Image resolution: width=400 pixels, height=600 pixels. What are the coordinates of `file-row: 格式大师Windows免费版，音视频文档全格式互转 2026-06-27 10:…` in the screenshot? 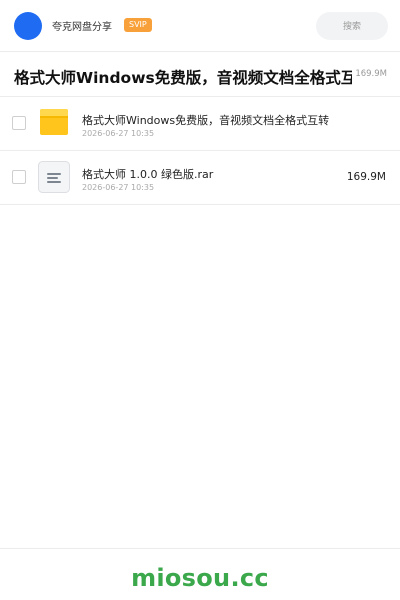 It's located at (200, 124).